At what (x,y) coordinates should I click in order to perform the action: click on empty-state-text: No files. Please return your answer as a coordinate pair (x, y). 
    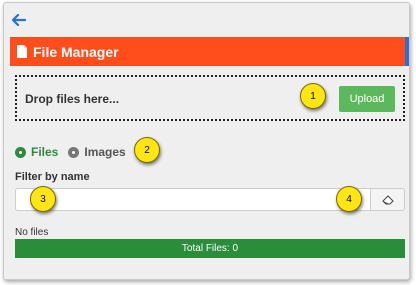
    Looking at the image, I should click on (32, 232).